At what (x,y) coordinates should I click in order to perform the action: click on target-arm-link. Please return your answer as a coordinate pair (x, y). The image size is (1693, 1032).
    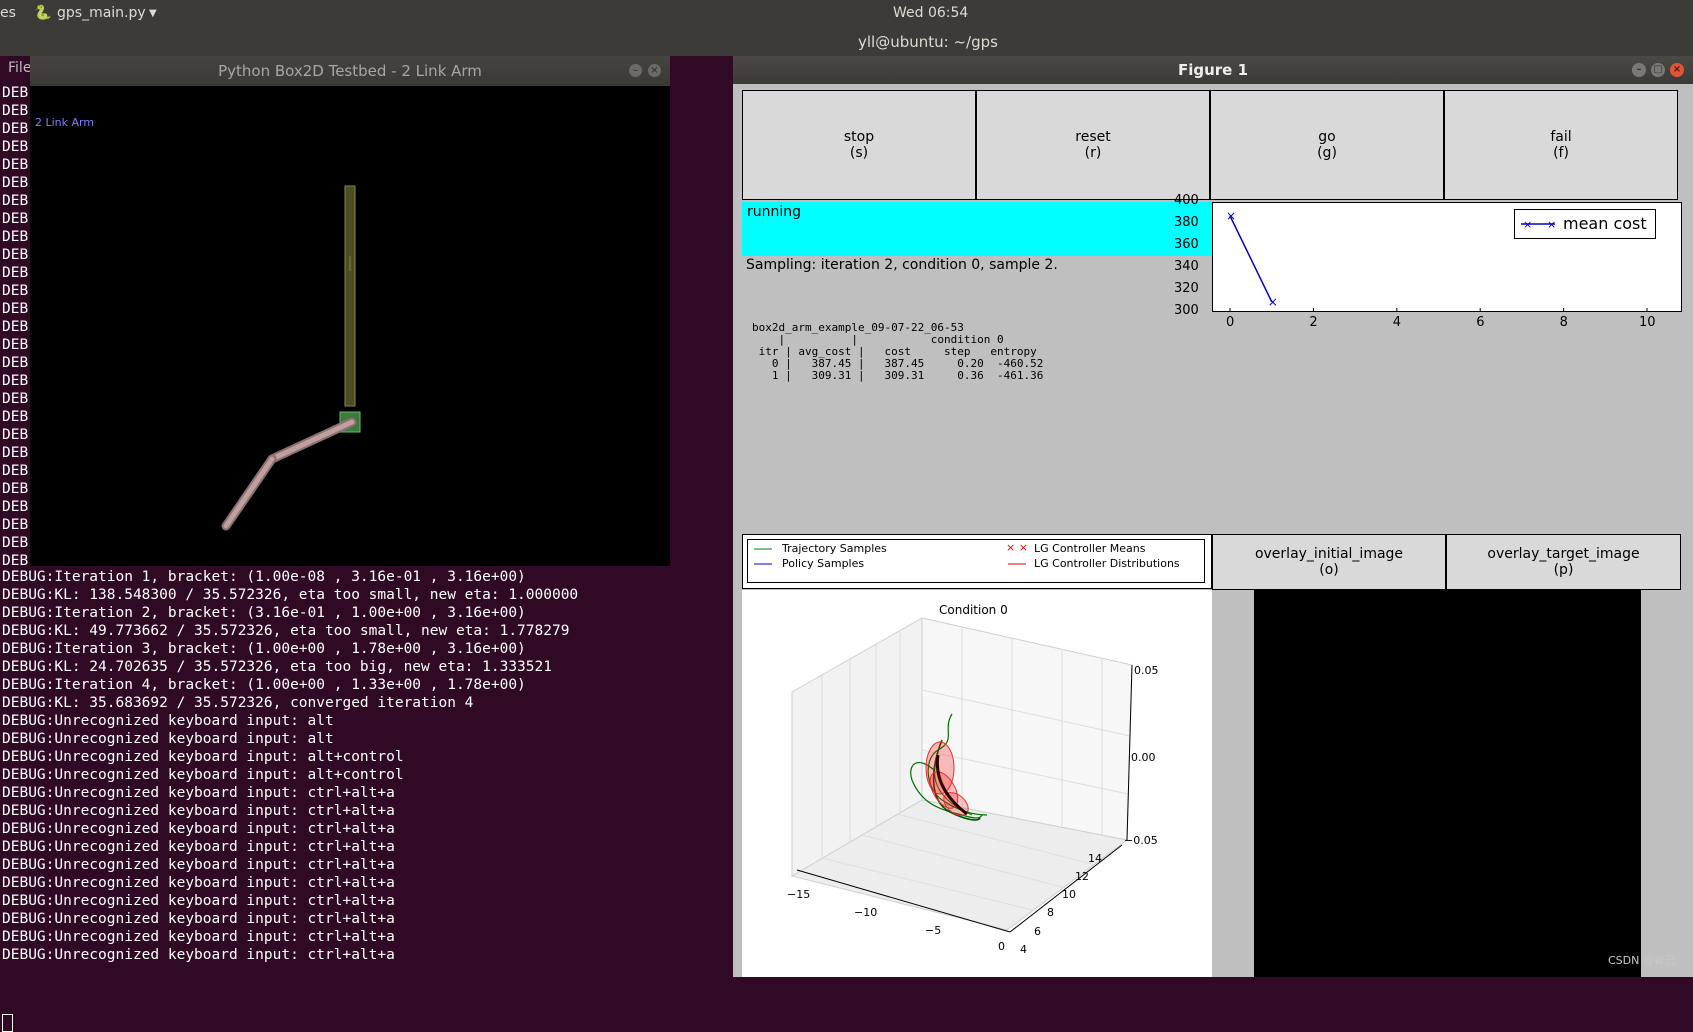
    Looking at the image, I should click on (350, 296).